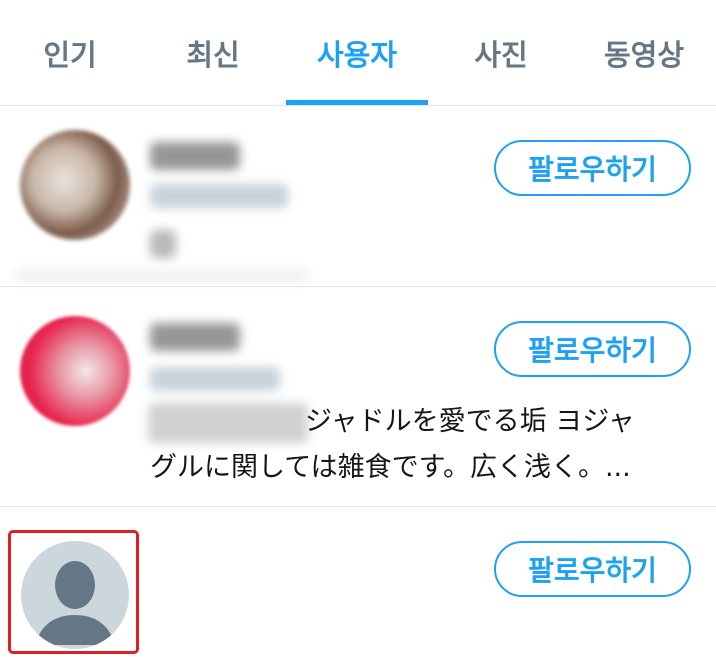 This screenshot has width=716, height=668. Describe the element at coordinates (644, 53) in the screenshot. I see `tab-videos: 동영상` at that location.